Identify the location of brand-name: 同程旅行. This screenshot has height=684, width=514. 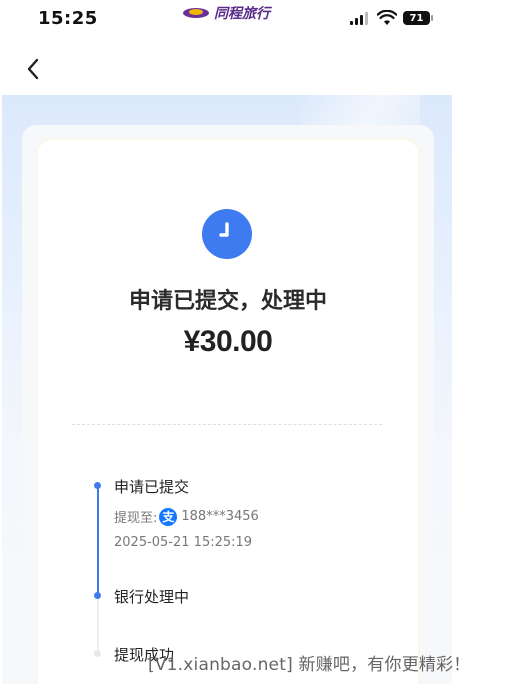
(242, 14).